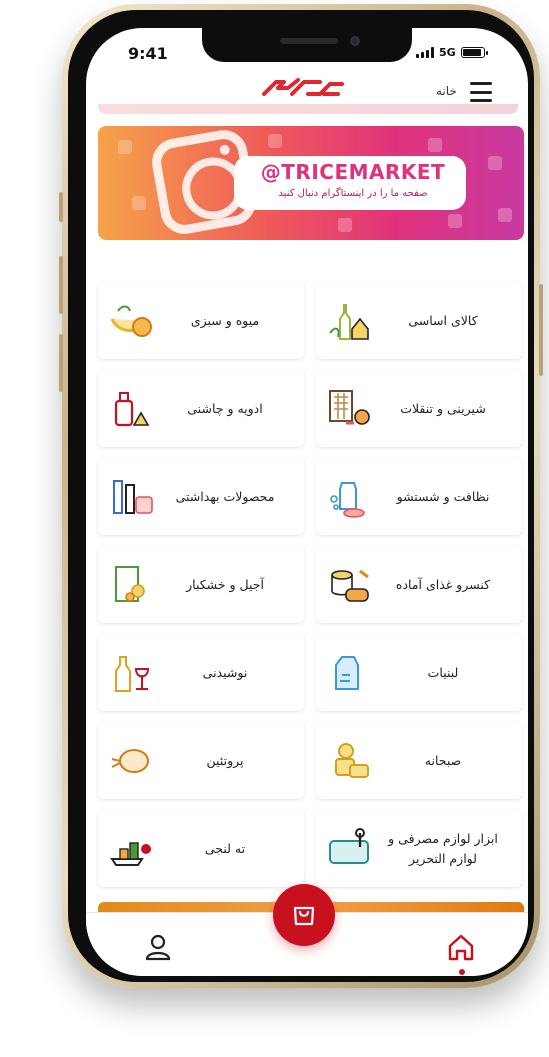  I want to click on spices-condiments-icon, so click(132, 409).